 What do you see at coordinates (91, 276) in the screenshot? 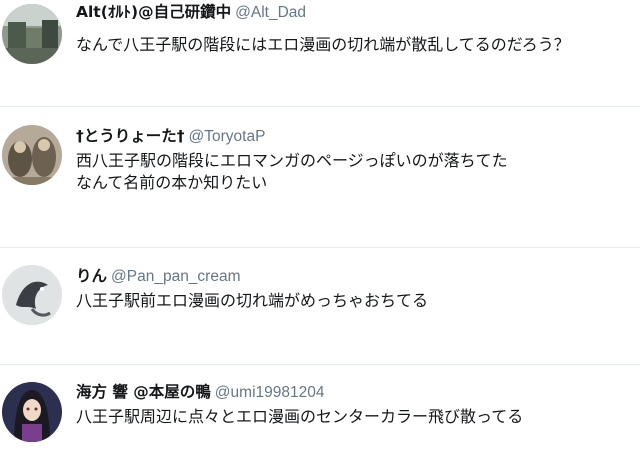
I see `display-name: りん` at bounding box center [91, 276].